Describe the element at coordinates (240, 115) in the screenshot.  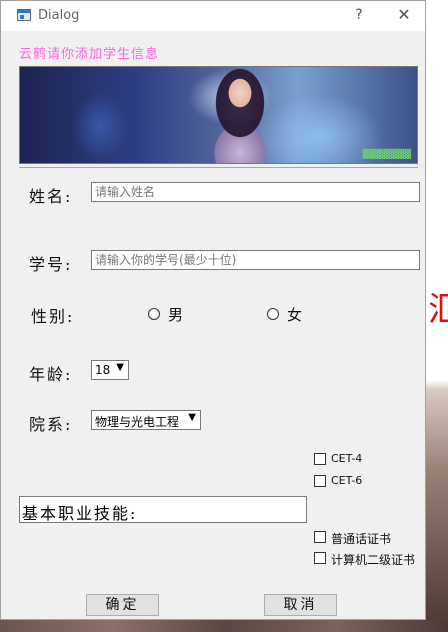
I see `banner-character-figure` at that location.